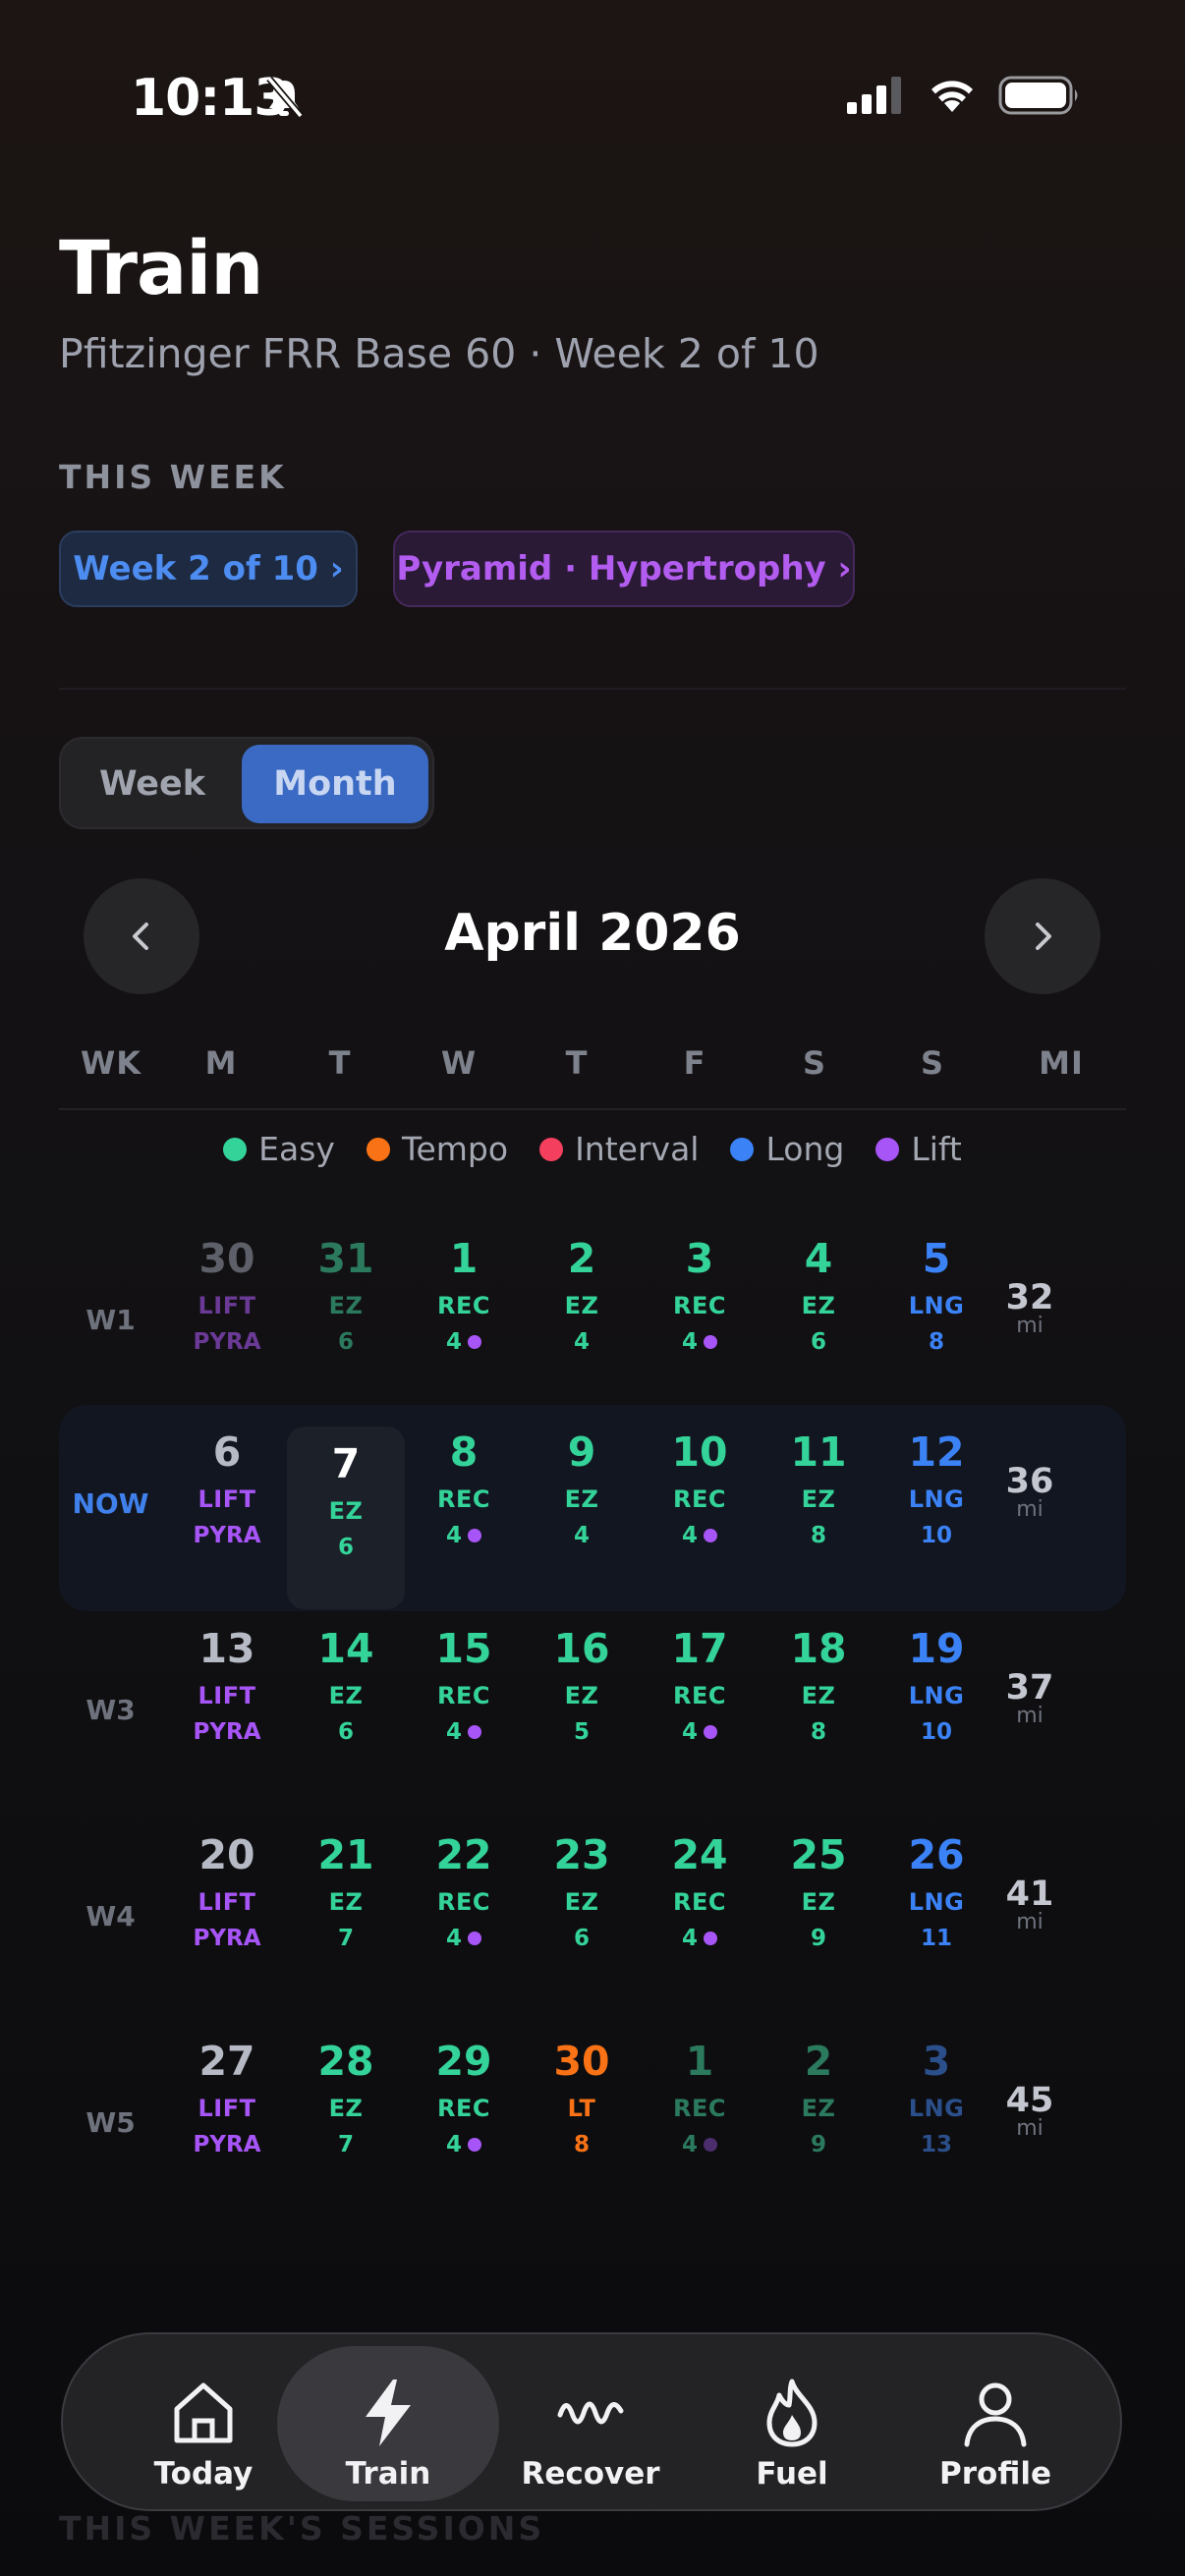 The width and height of the screenshot is (1185, 2576). I want to click on calendar-day: 30 LIFT PYRA, so click(227, 1316).